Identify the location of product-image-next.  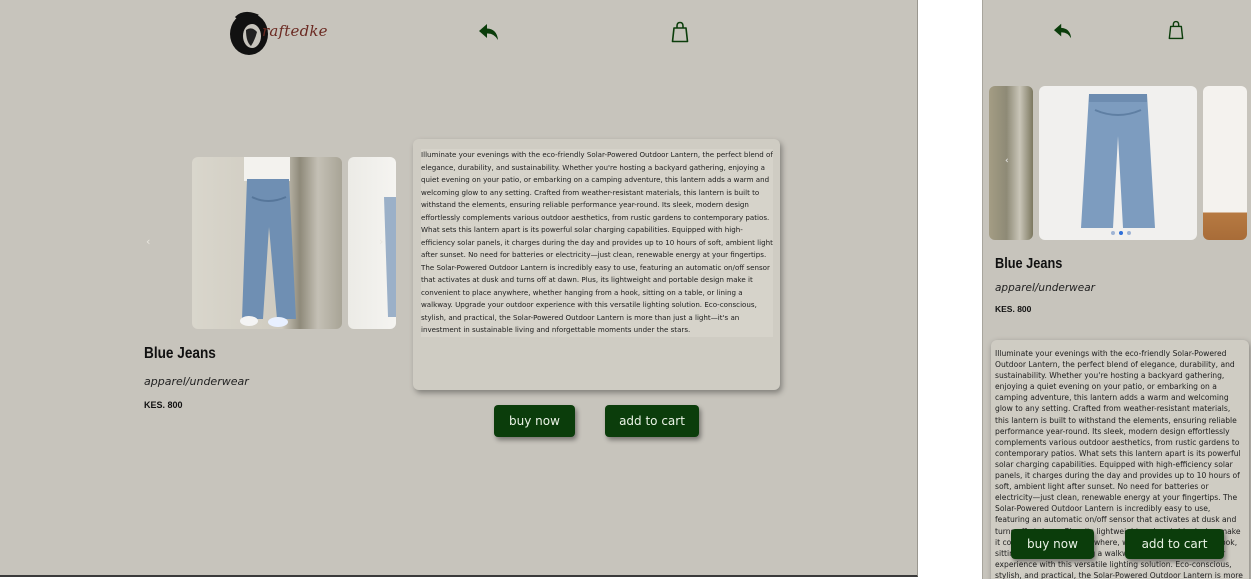
(1225, 163).